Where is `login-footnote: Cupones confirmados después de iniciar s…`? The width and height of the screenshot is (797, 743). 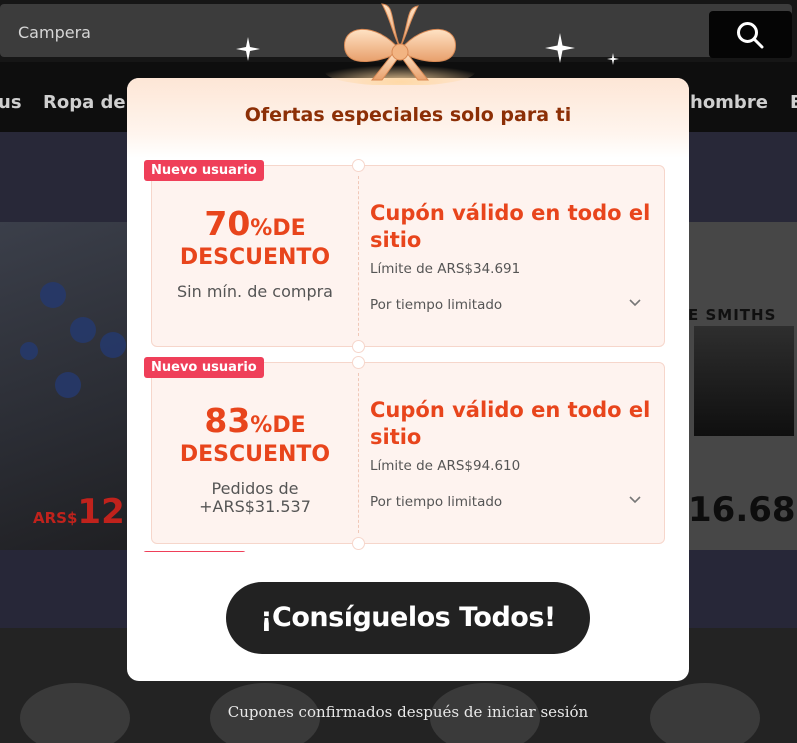 login-footnote: Cupones confirmados después de iniciar s… is located at coordinates (408, 712).